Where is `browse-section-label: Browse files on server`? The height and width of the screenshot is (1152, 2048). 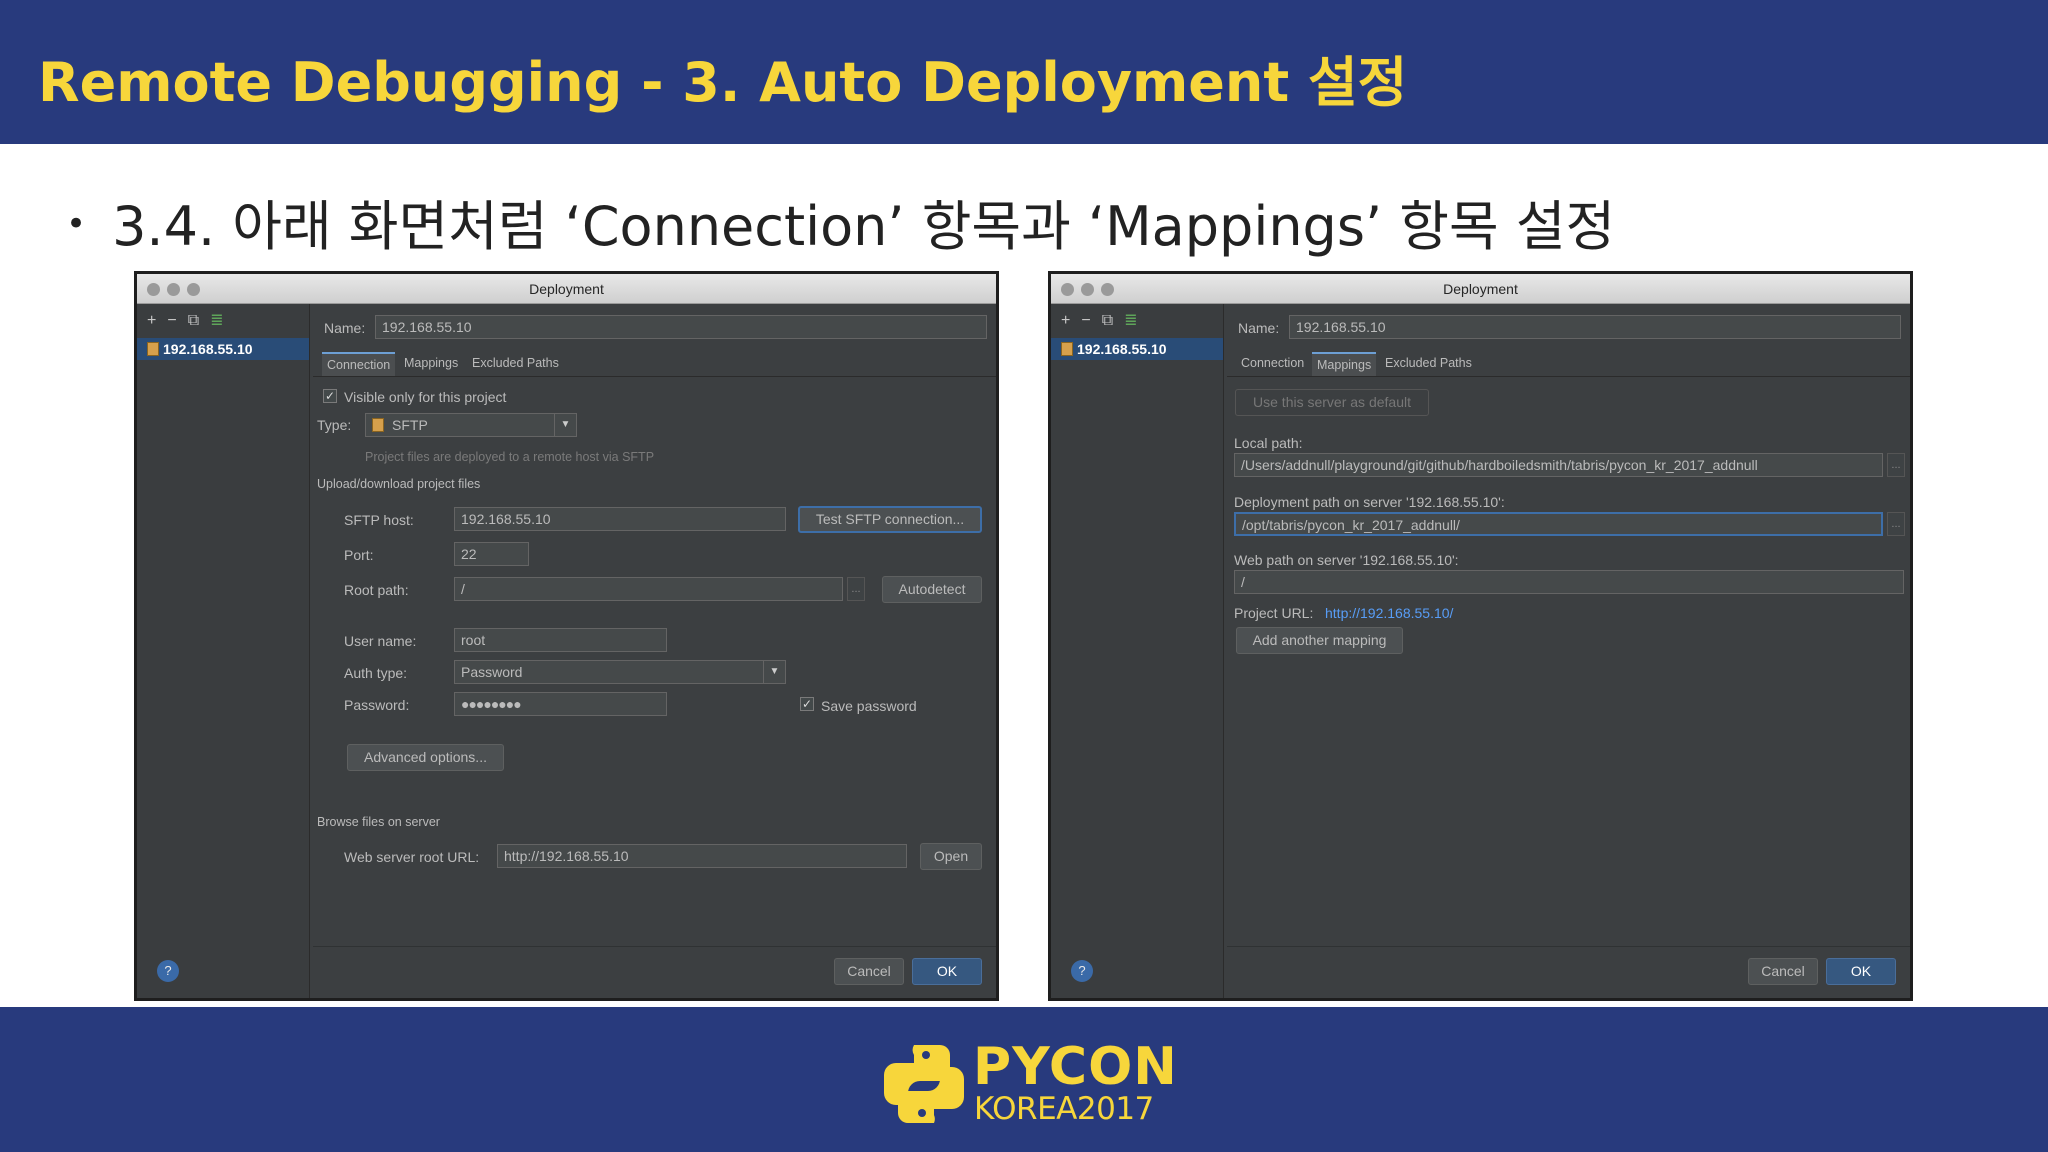 browse-section-label: Browse files on server is located at coordinates (378, 822).